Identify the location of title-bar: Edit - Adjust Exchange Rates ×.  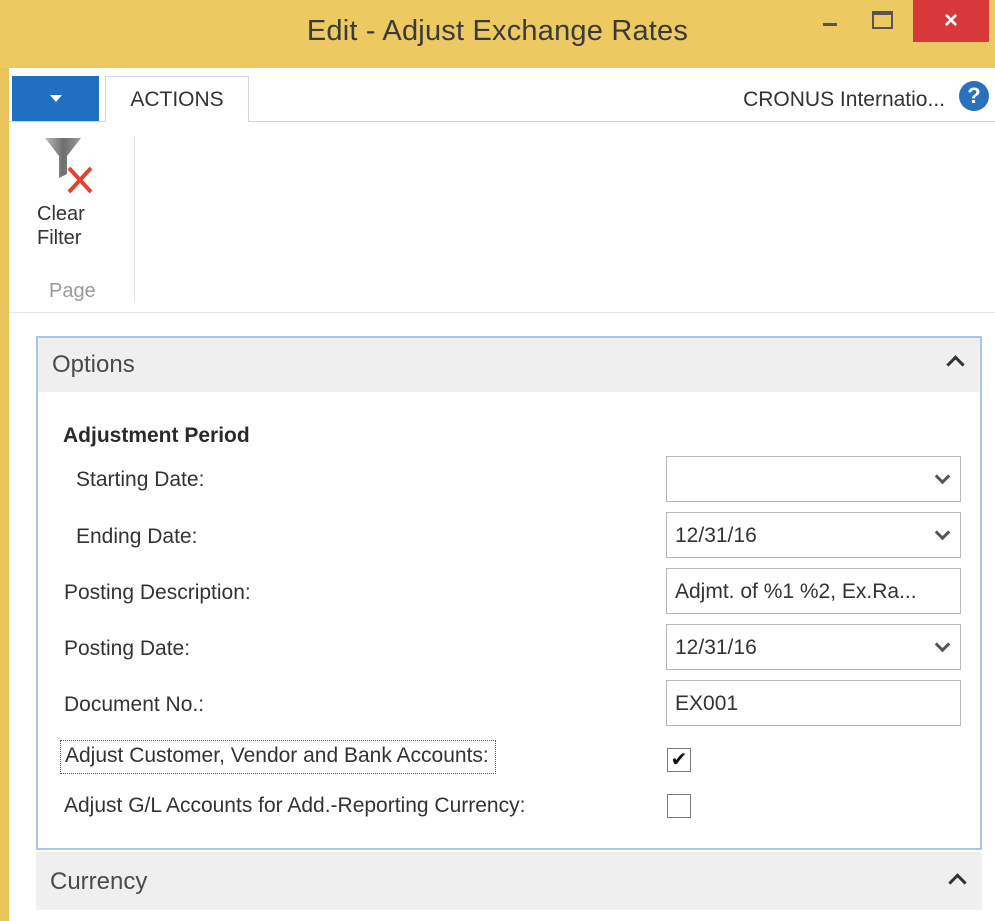
(497, 34).